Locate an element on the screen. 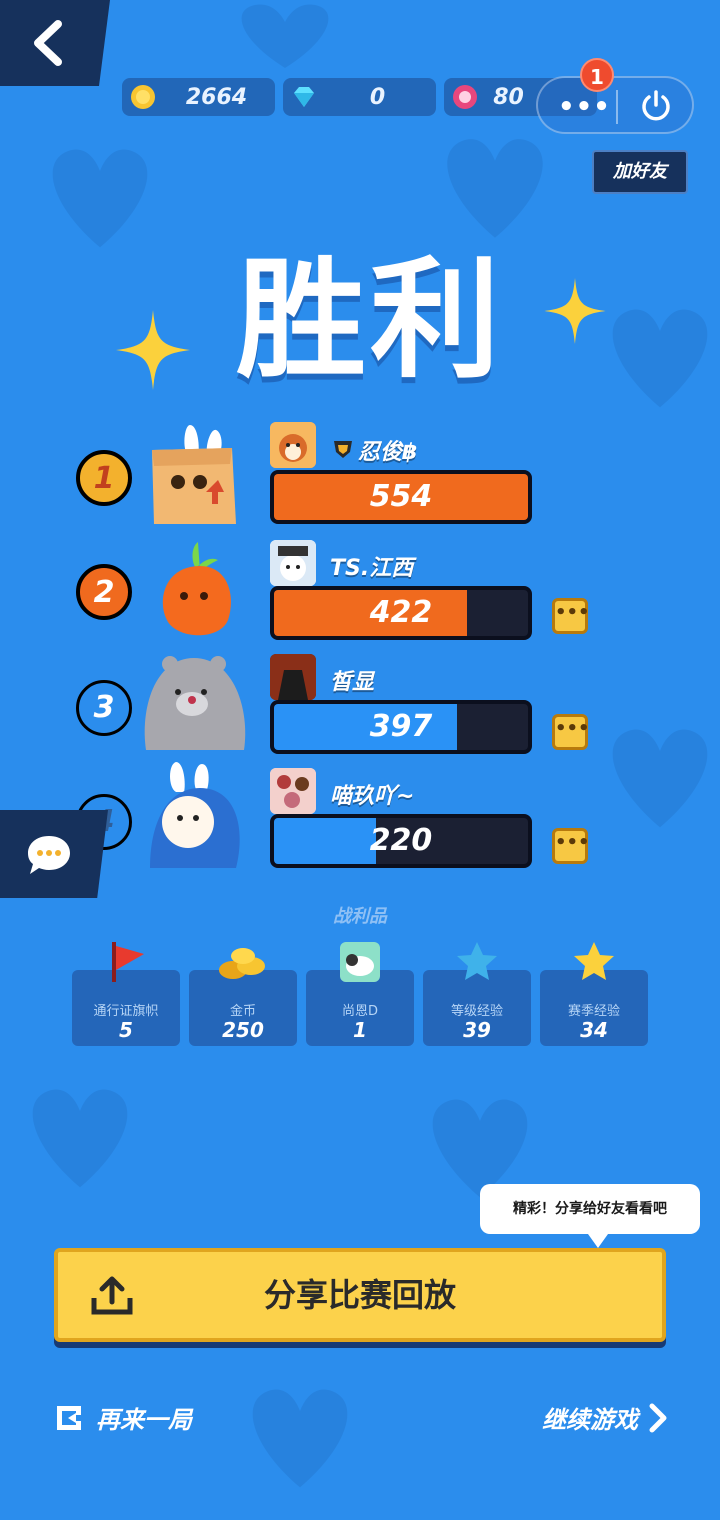 This screenshot has width=720, height=1520. loot-label: 等级经验 is located at coordinates (476, 1011).